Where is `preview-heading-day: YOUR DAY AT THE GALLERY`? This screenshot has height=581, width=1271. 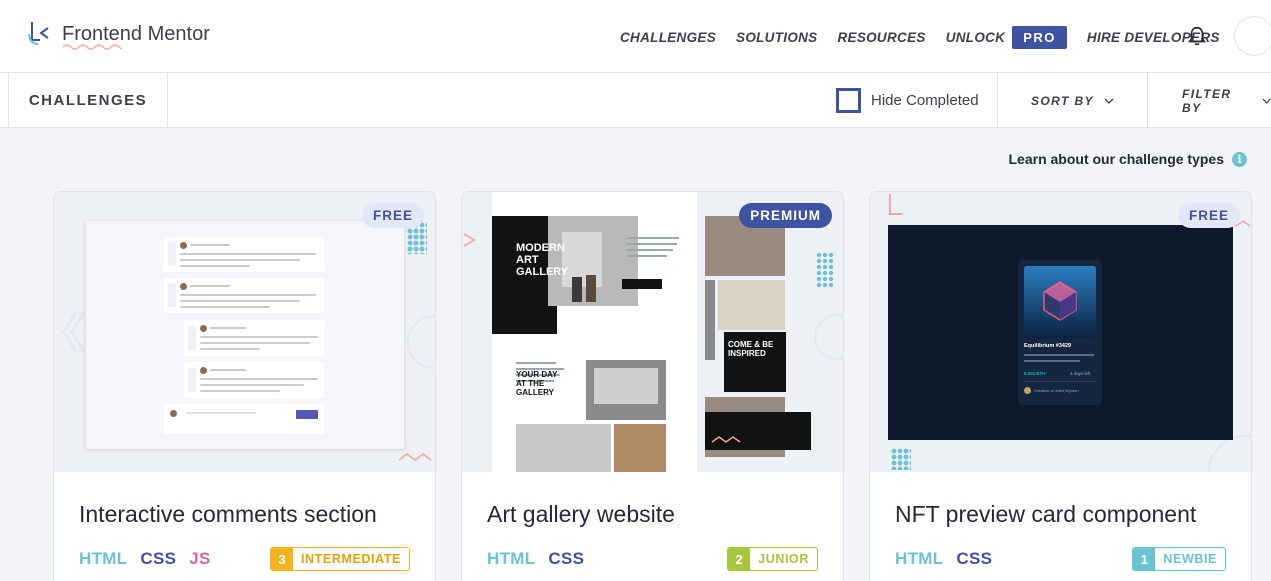 preview-heading-day: YOUR DAY AT THE GALLERY is located at coordinates (537, 383).